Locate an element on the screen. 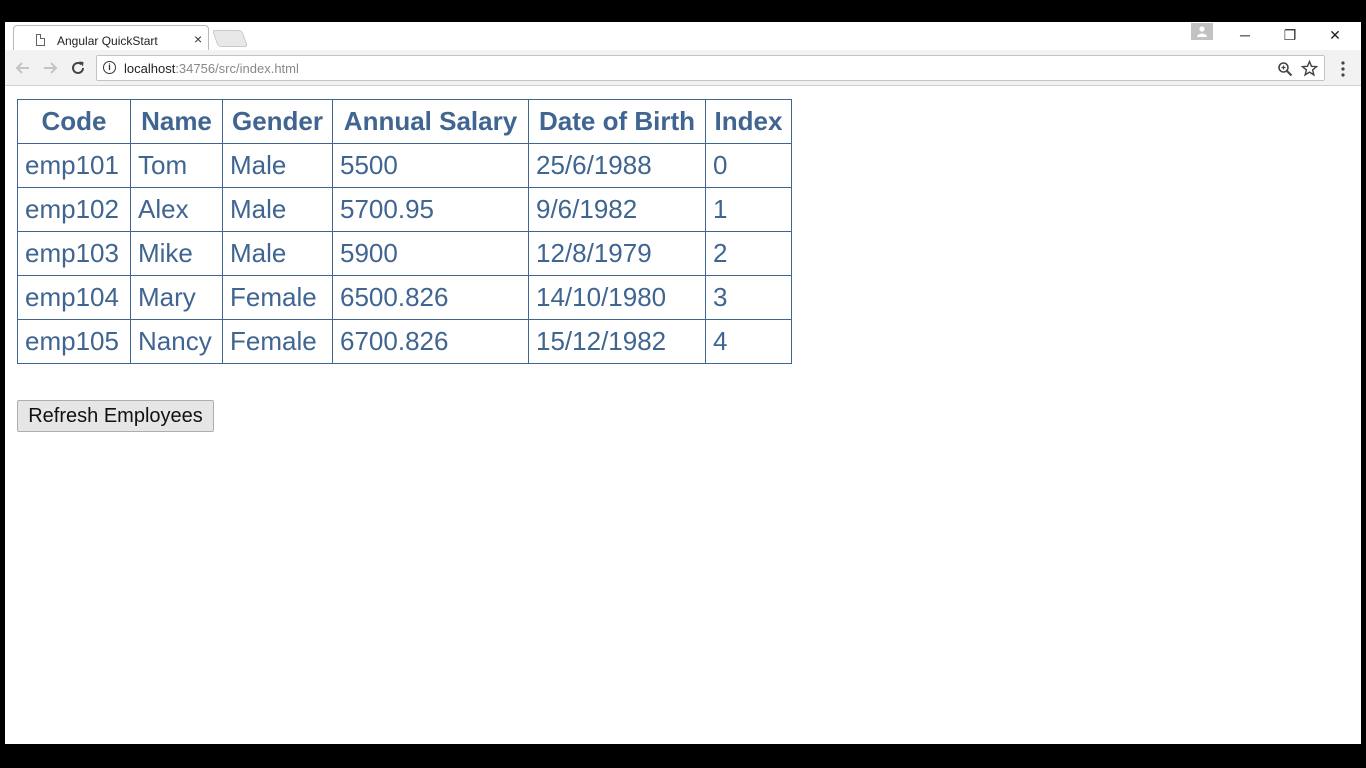  reload-button is located at coordinates (78, 68).